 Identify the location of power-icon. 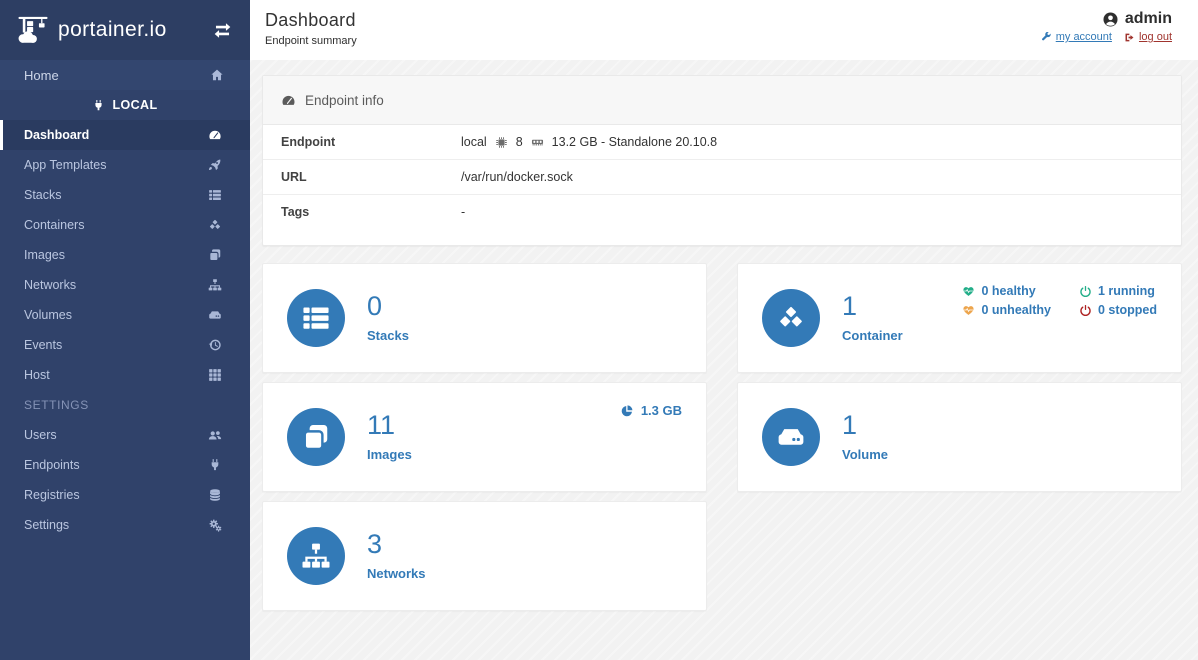
(1085, 291).